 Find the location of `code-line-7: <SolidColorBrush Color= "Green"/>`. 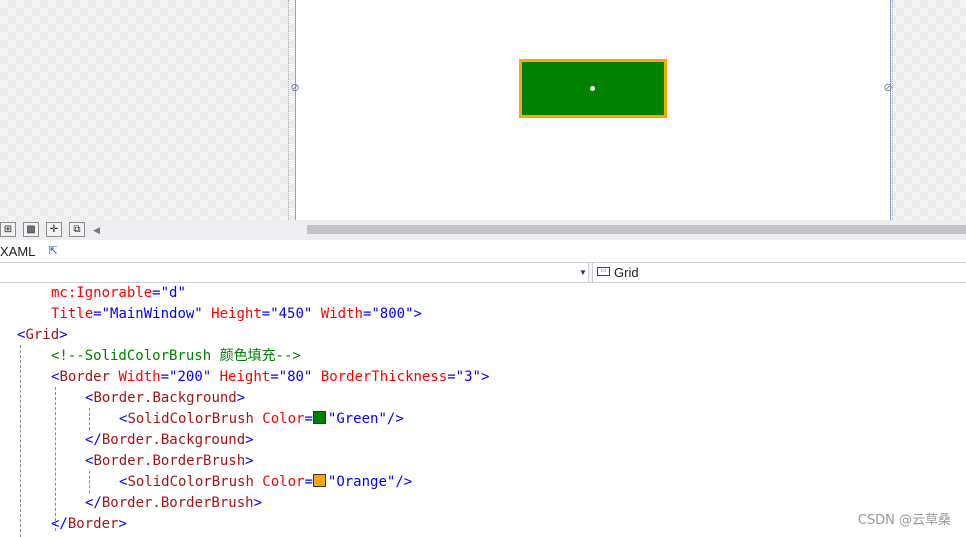

code-line-7: <SolidColorBrush Color= "Green"/> is located at coordinates (261, 419).